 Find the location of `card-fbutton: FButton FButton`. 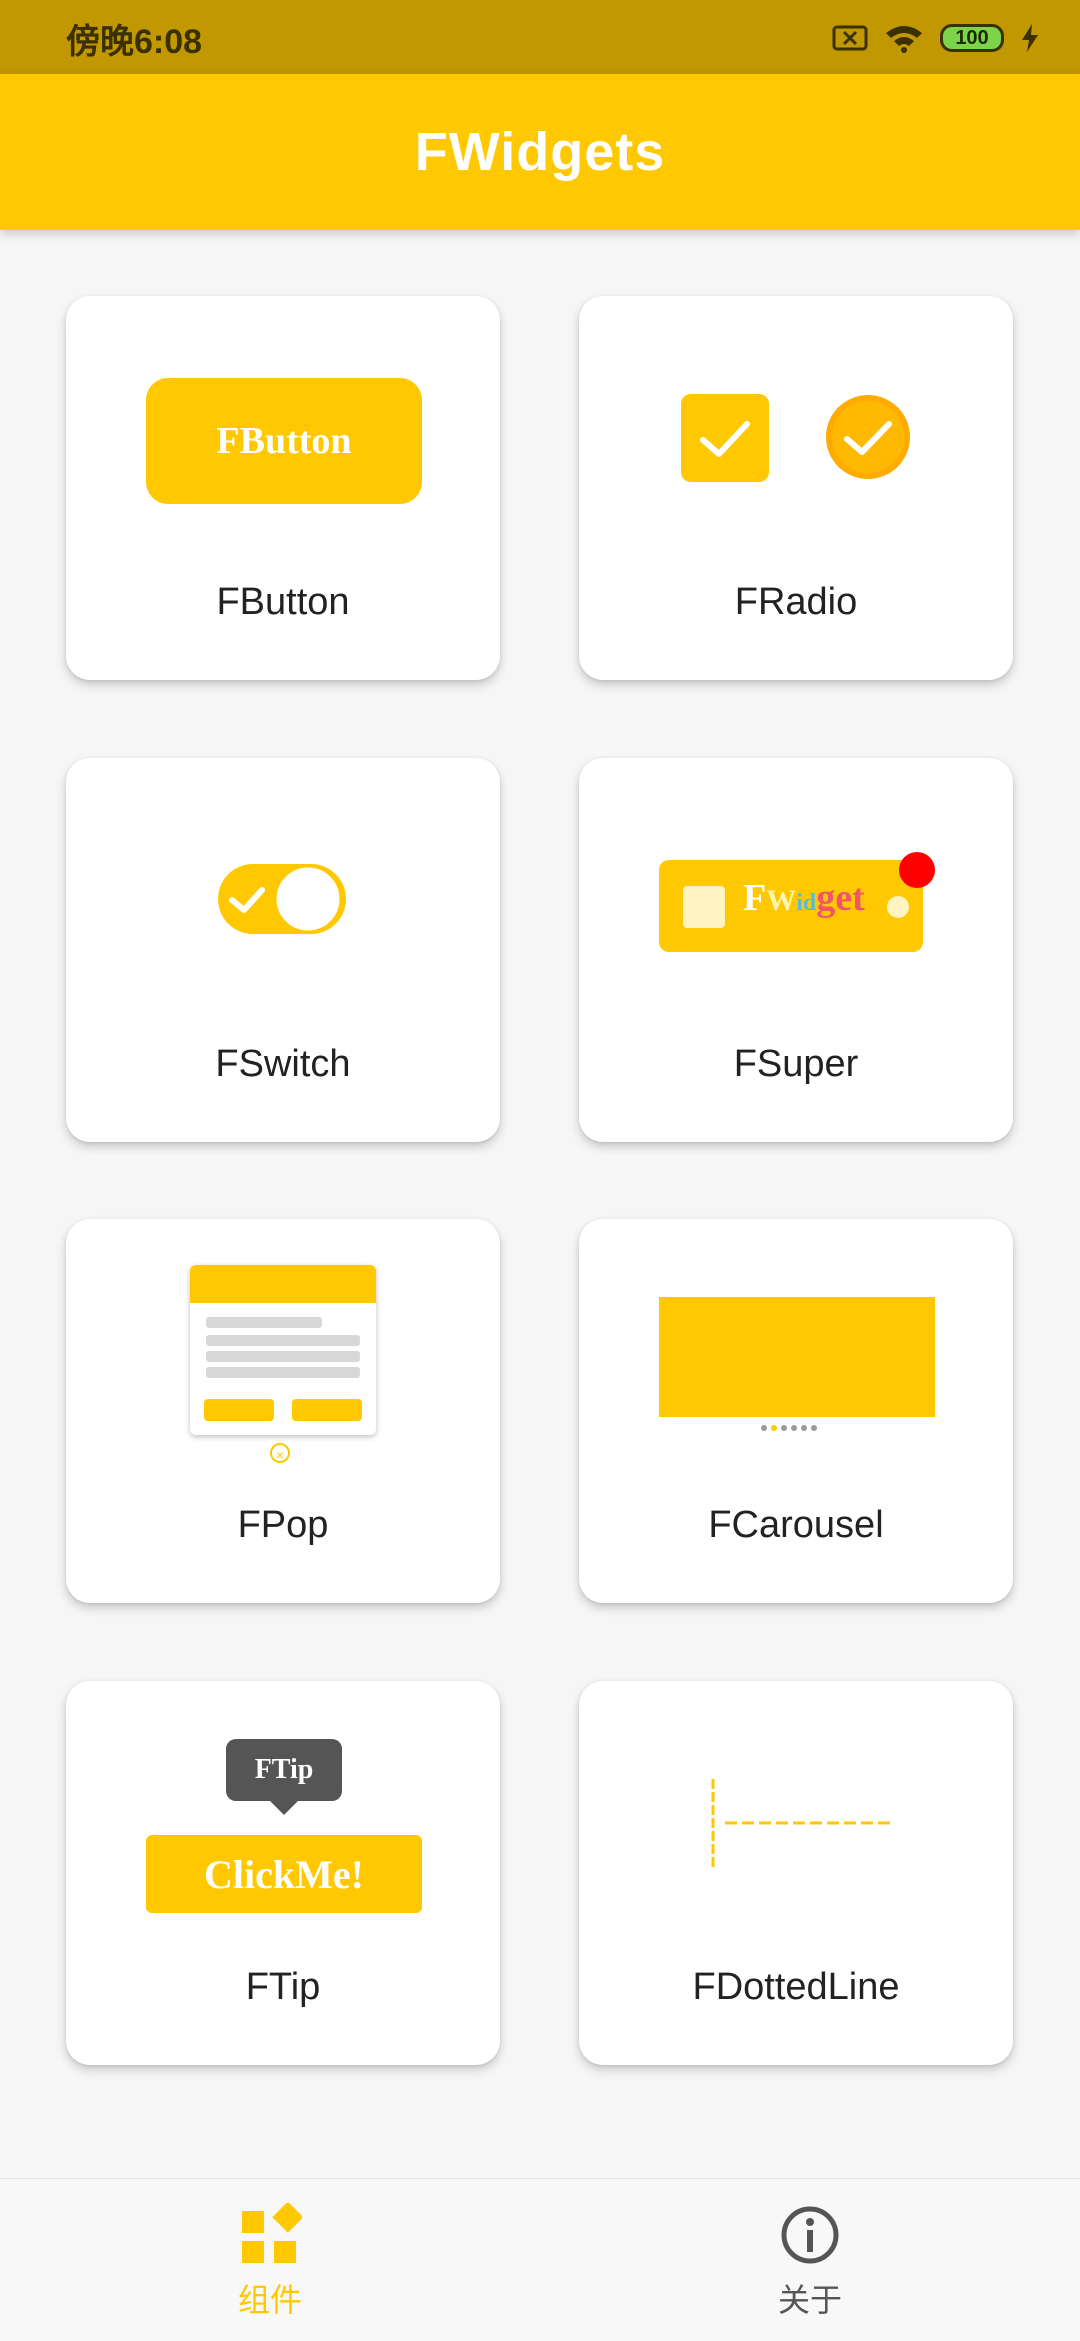

card-fbutton: FButton FButton is located at coordinates (283, 488).